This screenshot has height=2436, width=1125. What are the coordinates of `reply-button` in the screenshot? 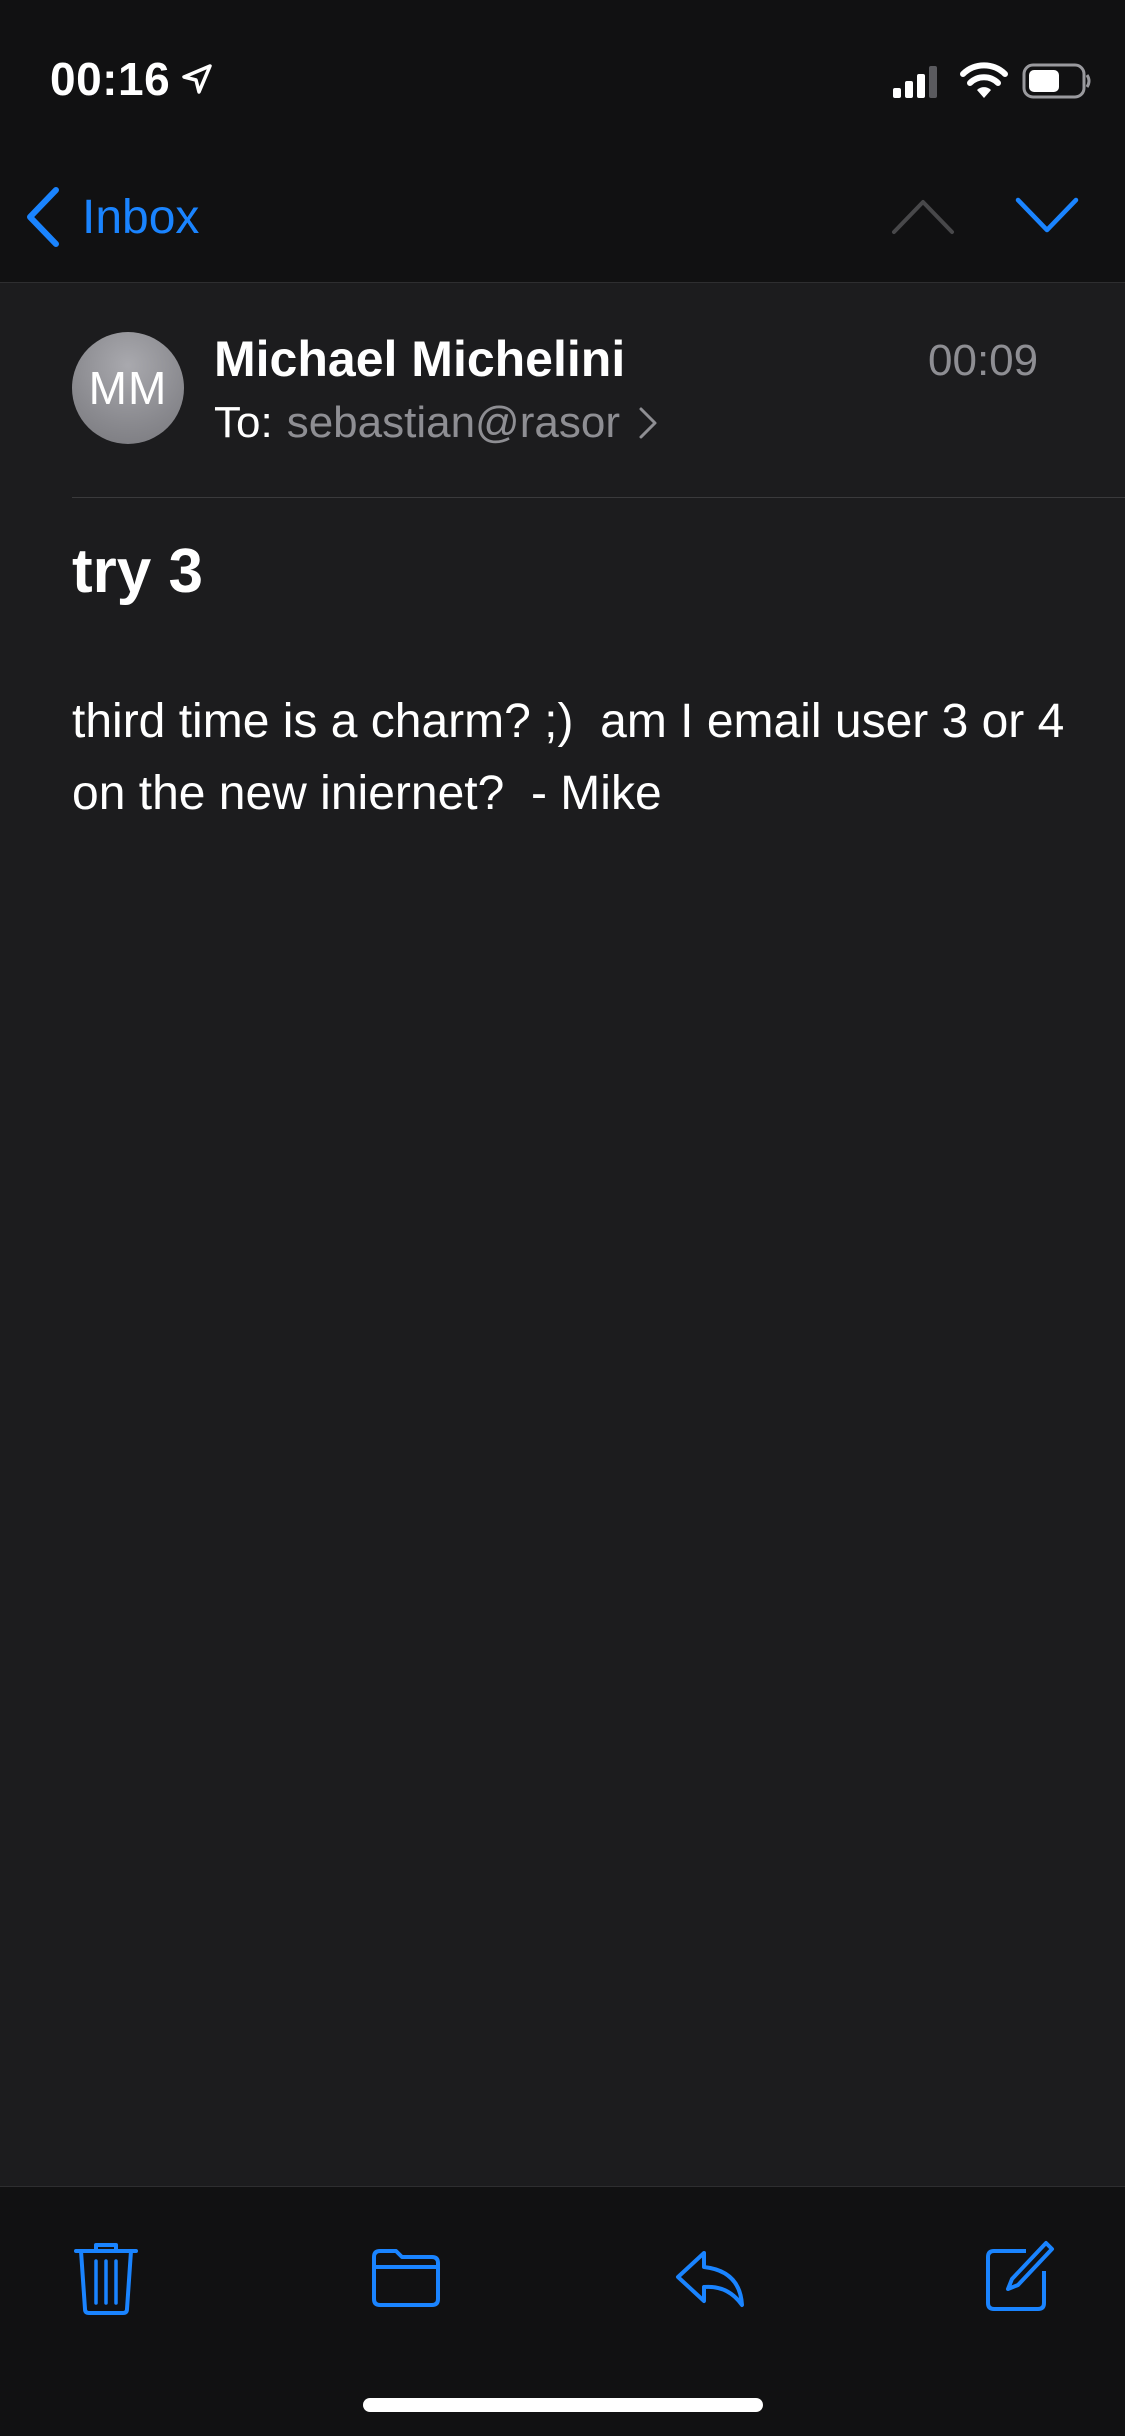 It's located at (710, 2277).